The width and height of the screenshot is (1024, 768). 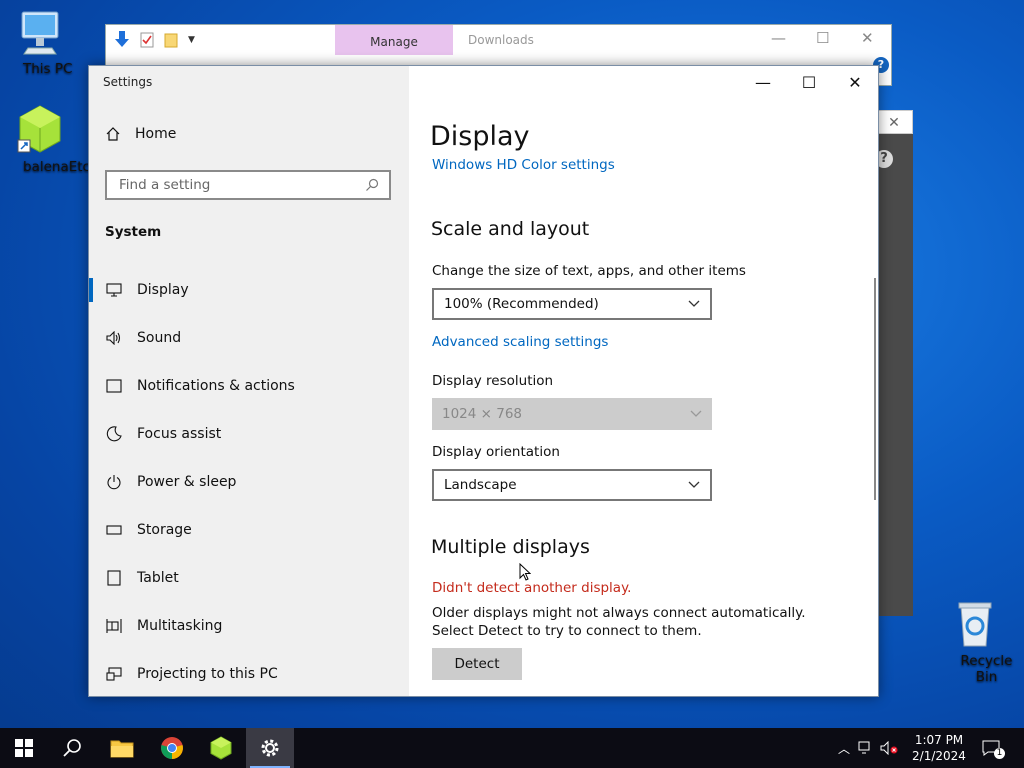 I want to click on search-input, so click(x=241, y=185).